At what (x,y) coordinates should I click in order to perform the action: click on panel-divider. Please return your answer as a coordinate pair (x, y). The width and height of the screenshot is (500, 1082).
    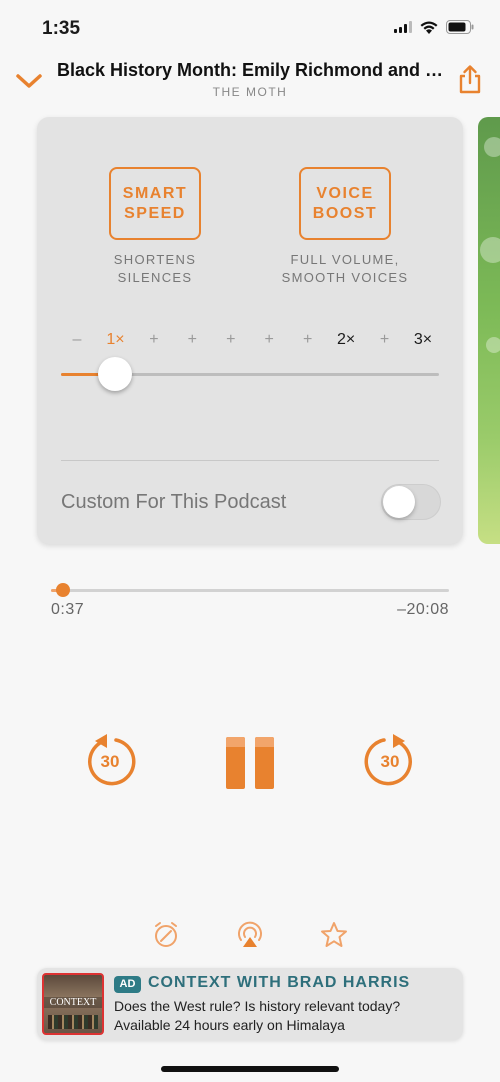
    Looking at the image, I should click on (250, 460).